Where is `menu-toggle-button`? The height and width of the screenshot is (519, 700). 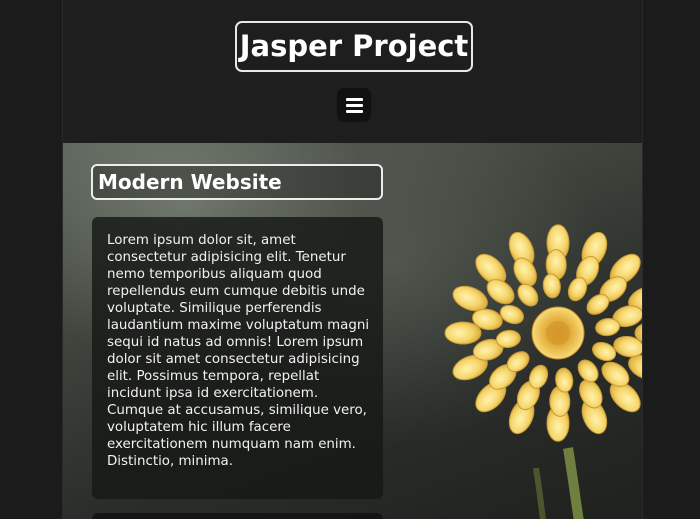
menu-toggle-button is located at coordinates (354, 105).